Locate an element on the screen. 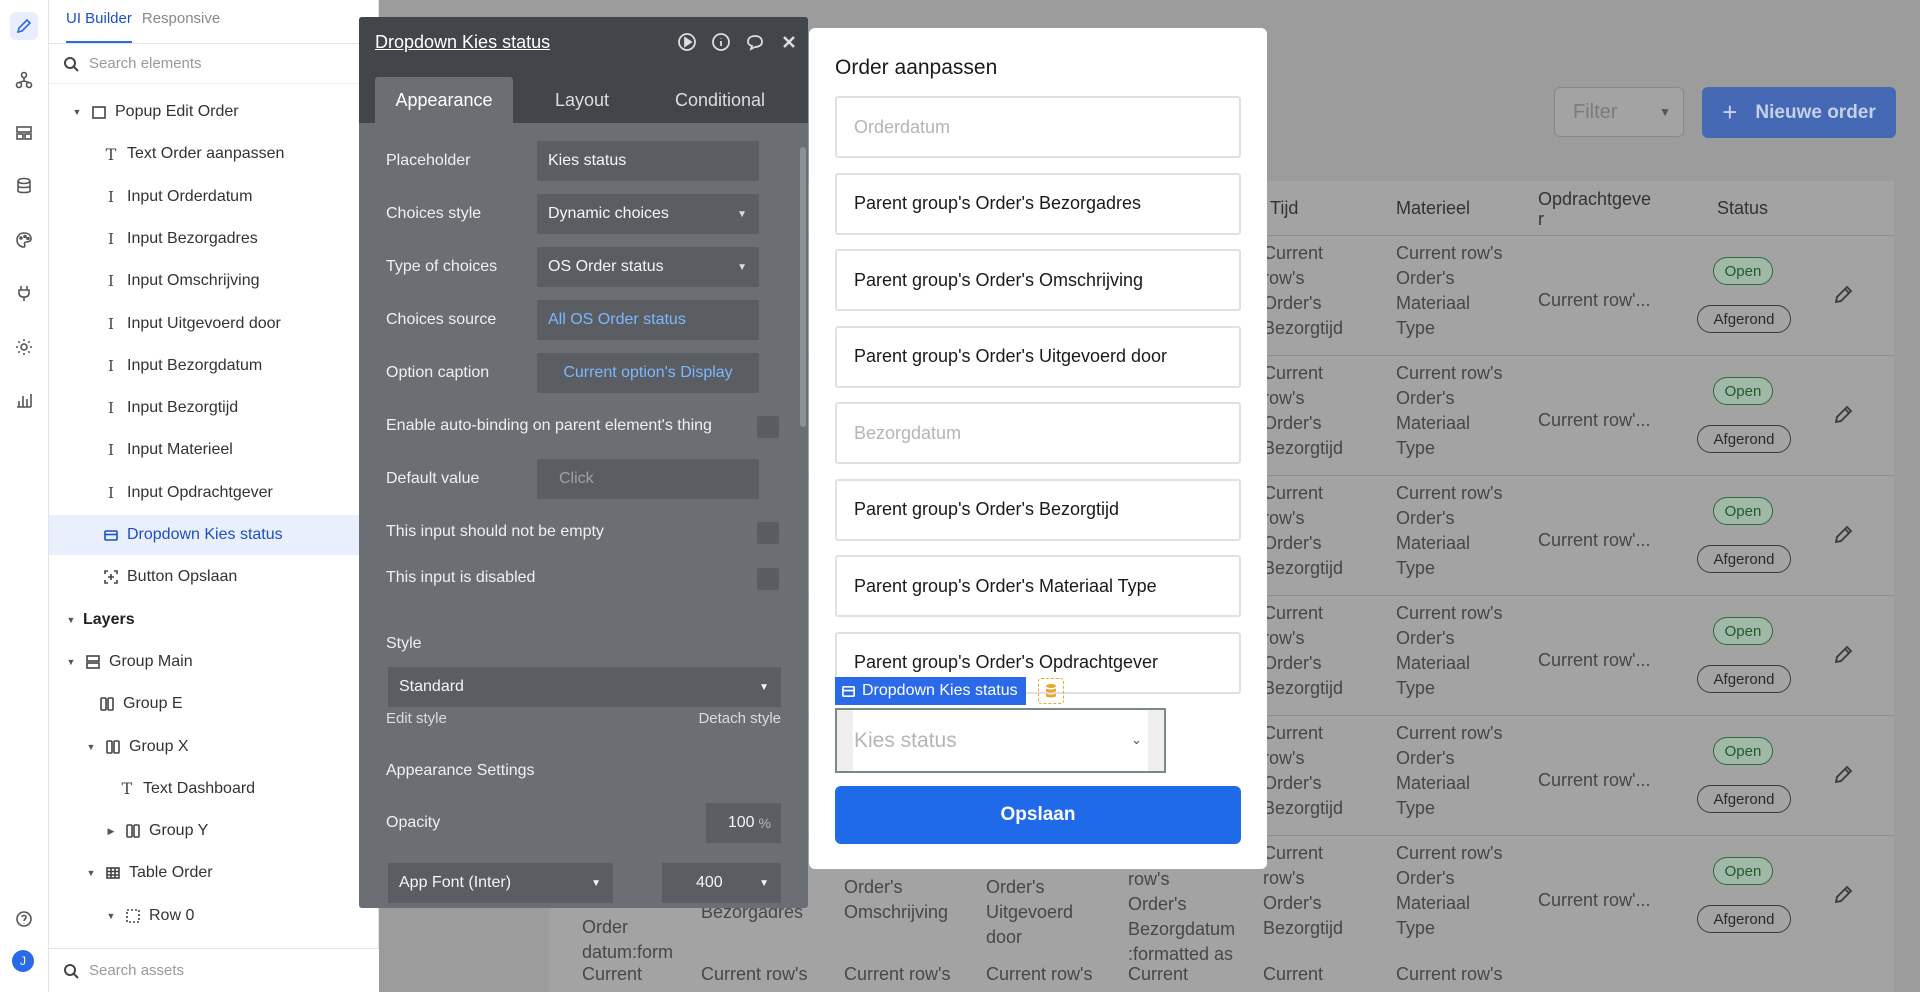  tab-conditional: Conditional is located at coordinates (720, 100).